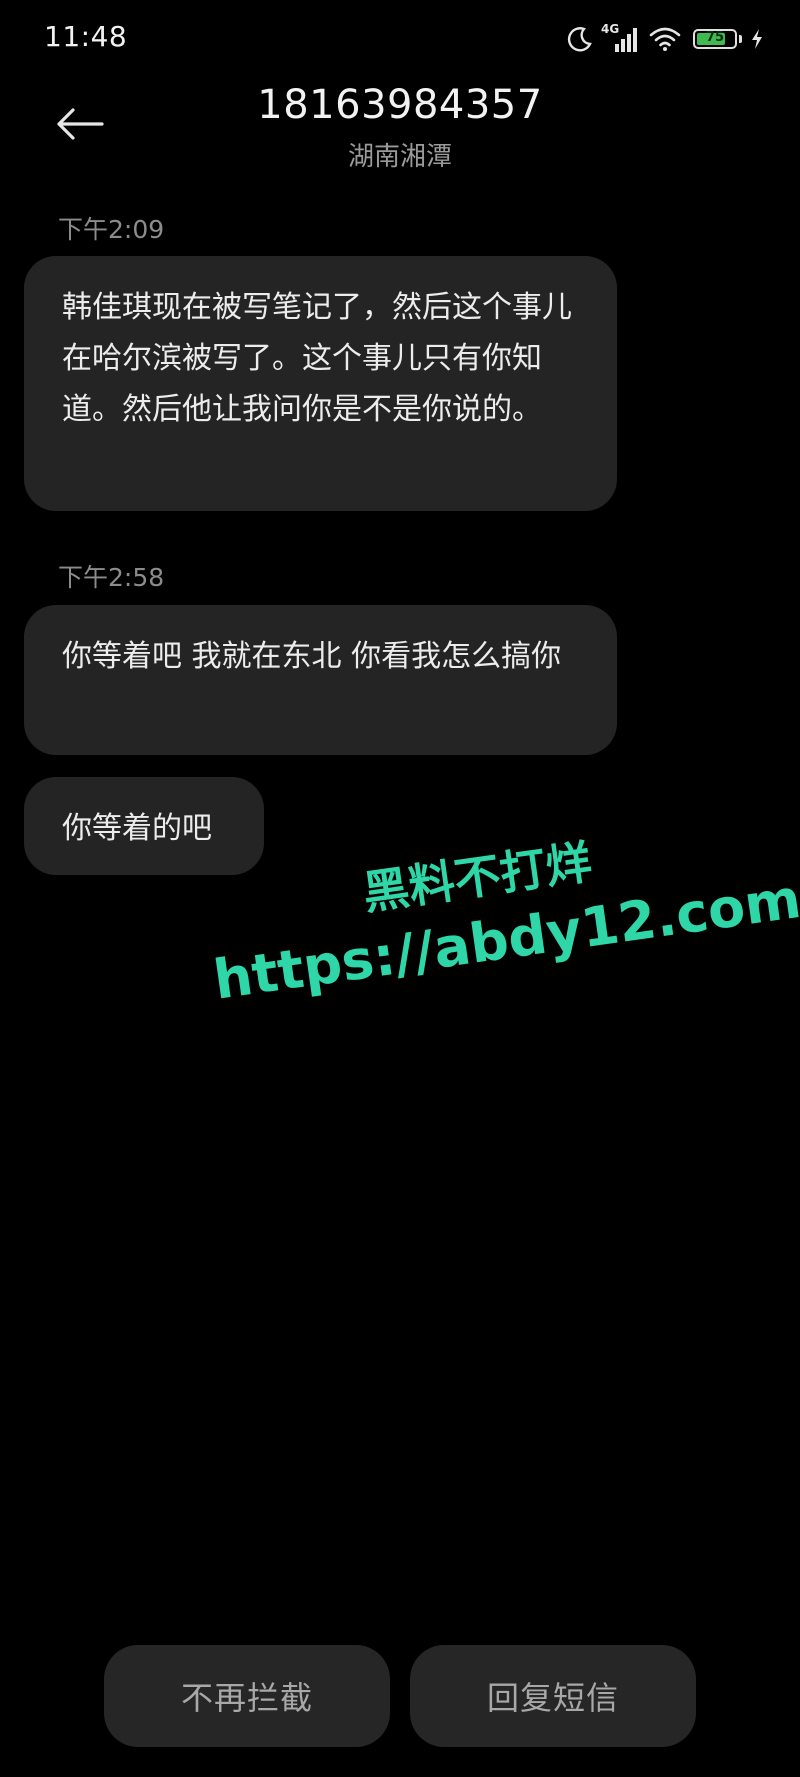 The height and width of the screenshot is (1777, 800). Describe the element at coordinates (621, 38) in the screenshot. I see `signal-icon: 4G` at that location.